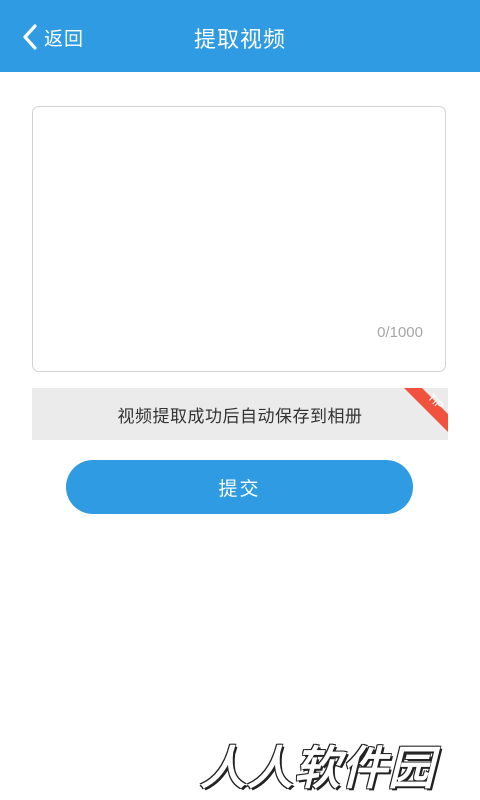 This screenshot has height=800, width=480. Describe the element at coordinates (317, 768) in the screenshot. I see `watermark-logo: 人人软件园` at that location.